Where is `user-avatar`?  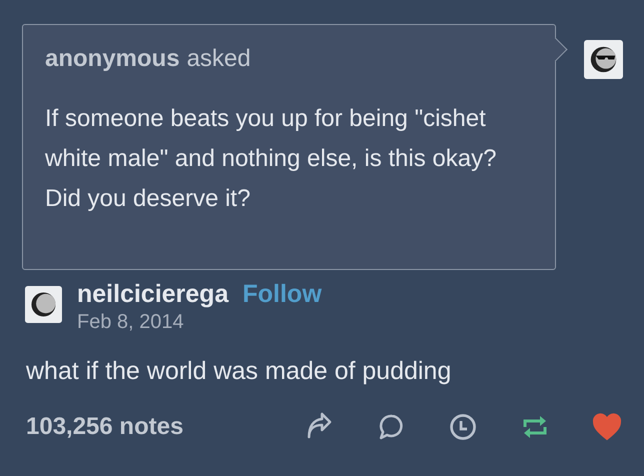
user-avatar is located at coordinates (43, 304).